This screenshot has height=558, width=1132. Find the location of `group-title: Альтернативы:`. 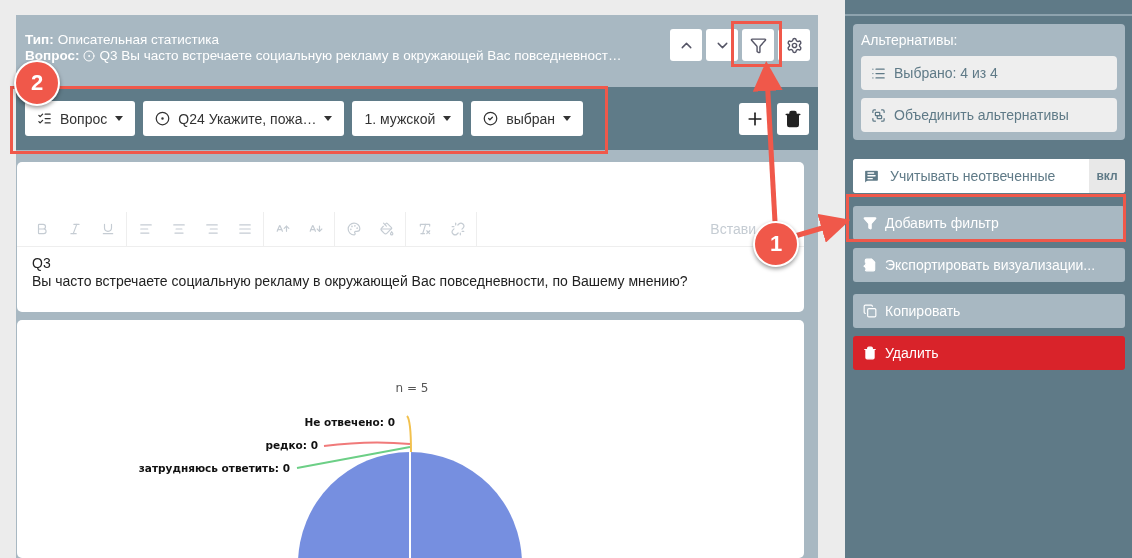

group-title: Альтернативы: is located at coordinates (910, 40).